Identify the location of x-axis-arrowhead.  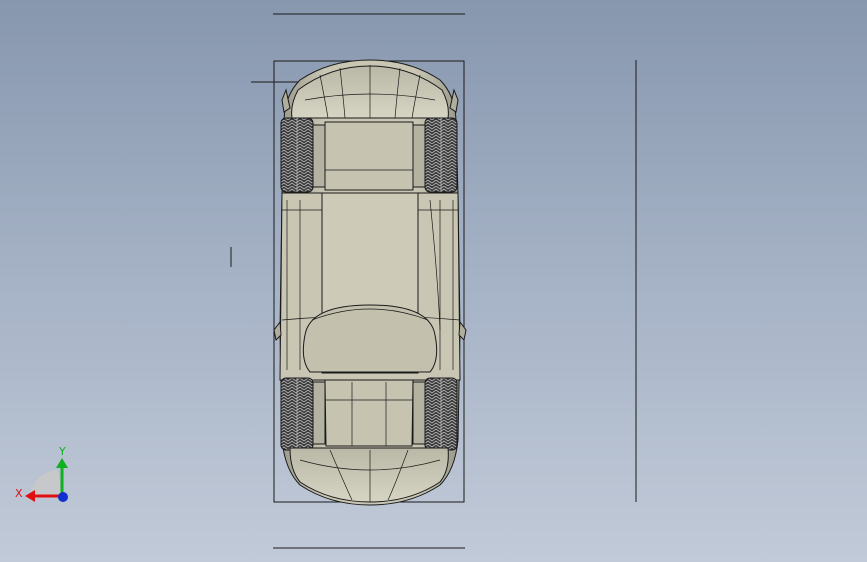
(30, 496).